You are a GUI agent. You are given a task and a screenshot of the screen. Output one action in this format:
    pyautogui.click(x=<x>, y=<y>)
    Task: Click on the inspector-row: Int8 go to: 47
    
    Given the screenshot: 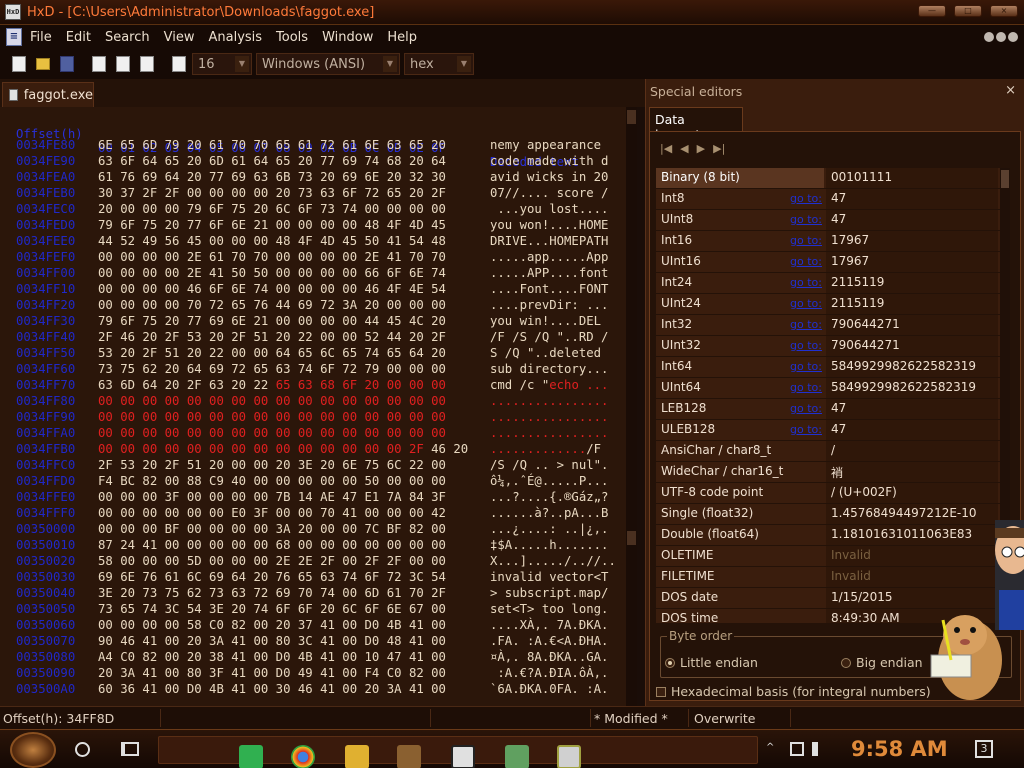 What is the action you would take?
    pyautogui.click(x=833, y=199)
    